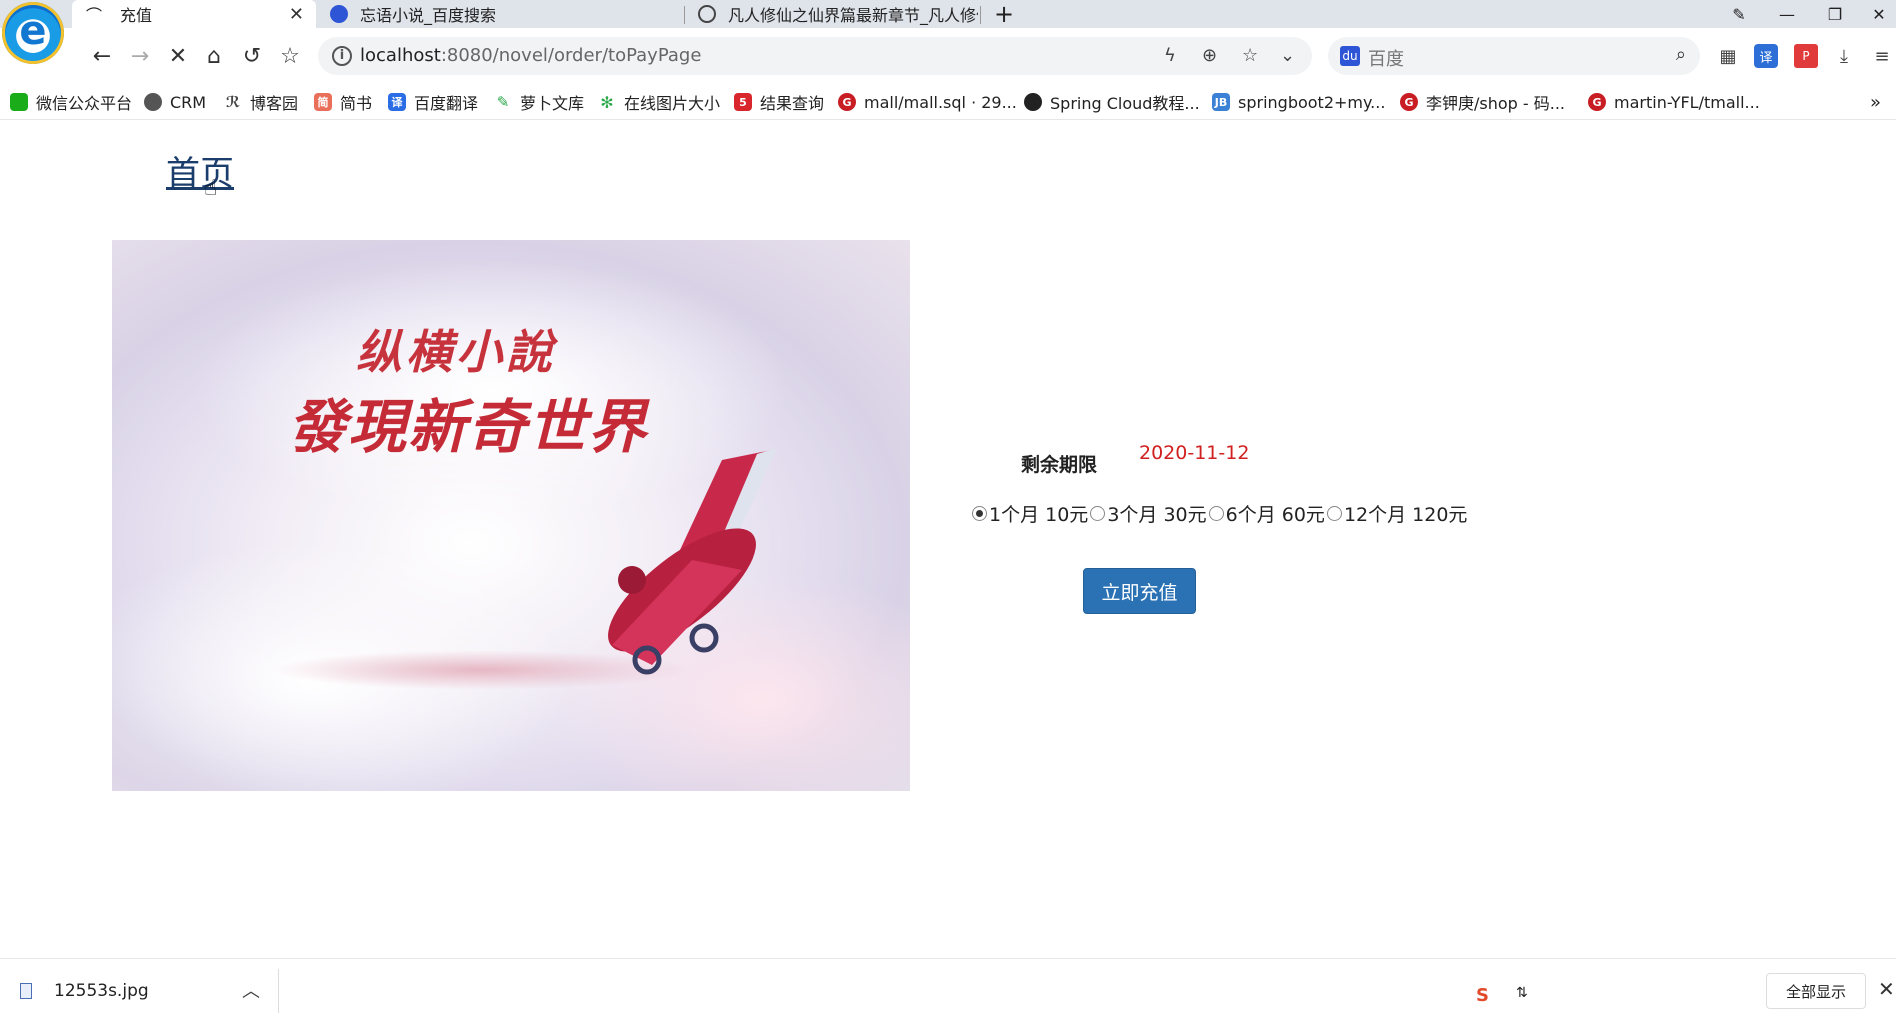 This screenshot has height=1020, width=1896. I want to click on result-icon: 5, so click(743, 102).